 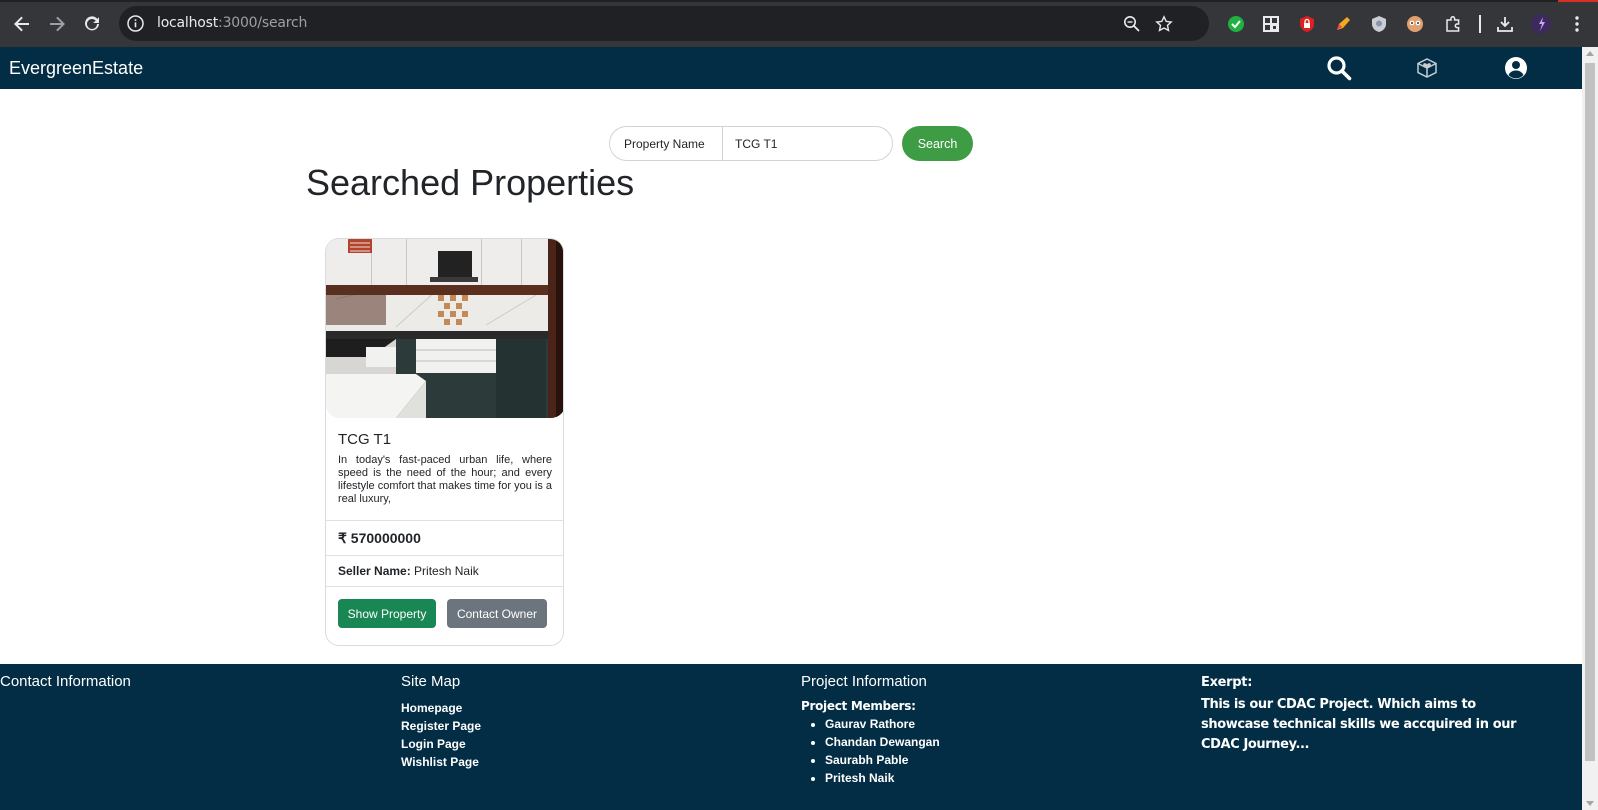 I want to click on search-icon, so click(x=1339, y=68).